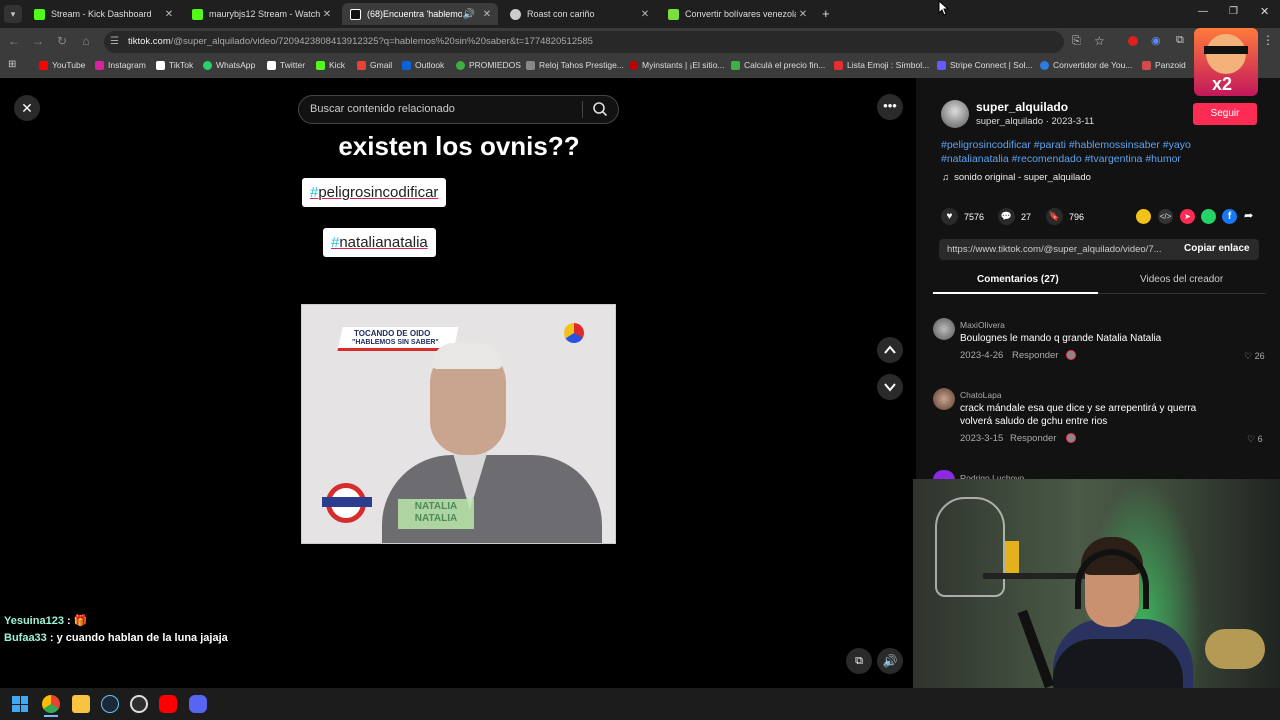  What do you see at coordinates (579, 14) in the screenshot?
I see `tab-roast: Roast con cariño ✕` at bounding box center [579, 14].